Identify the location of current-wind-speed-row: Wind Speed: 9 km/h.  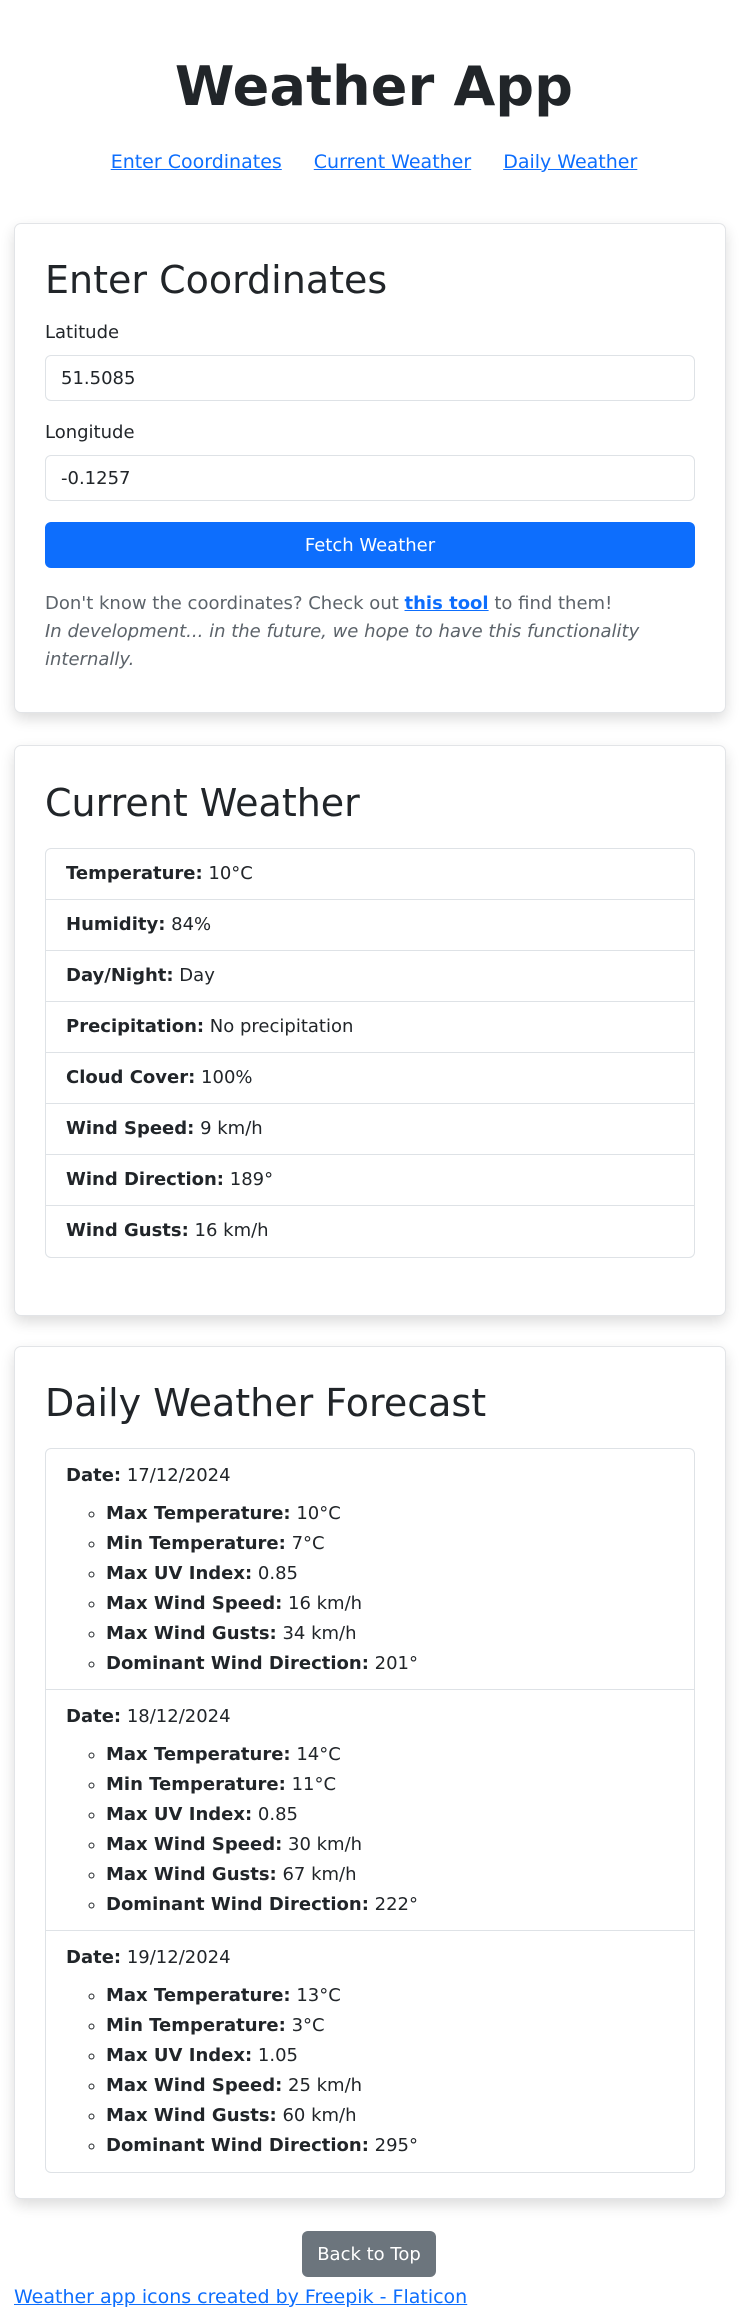
(370, 1129).